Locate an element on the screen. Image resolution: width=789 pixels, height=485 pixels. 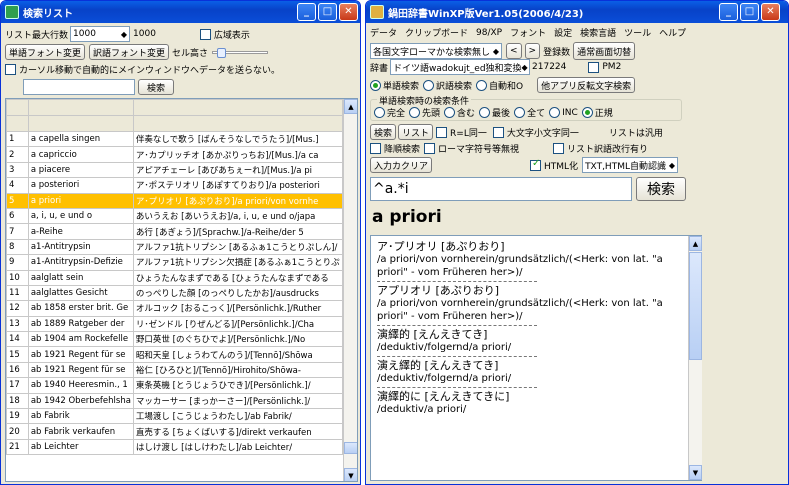
trans-search-radio is located at coordinates (429, 85).